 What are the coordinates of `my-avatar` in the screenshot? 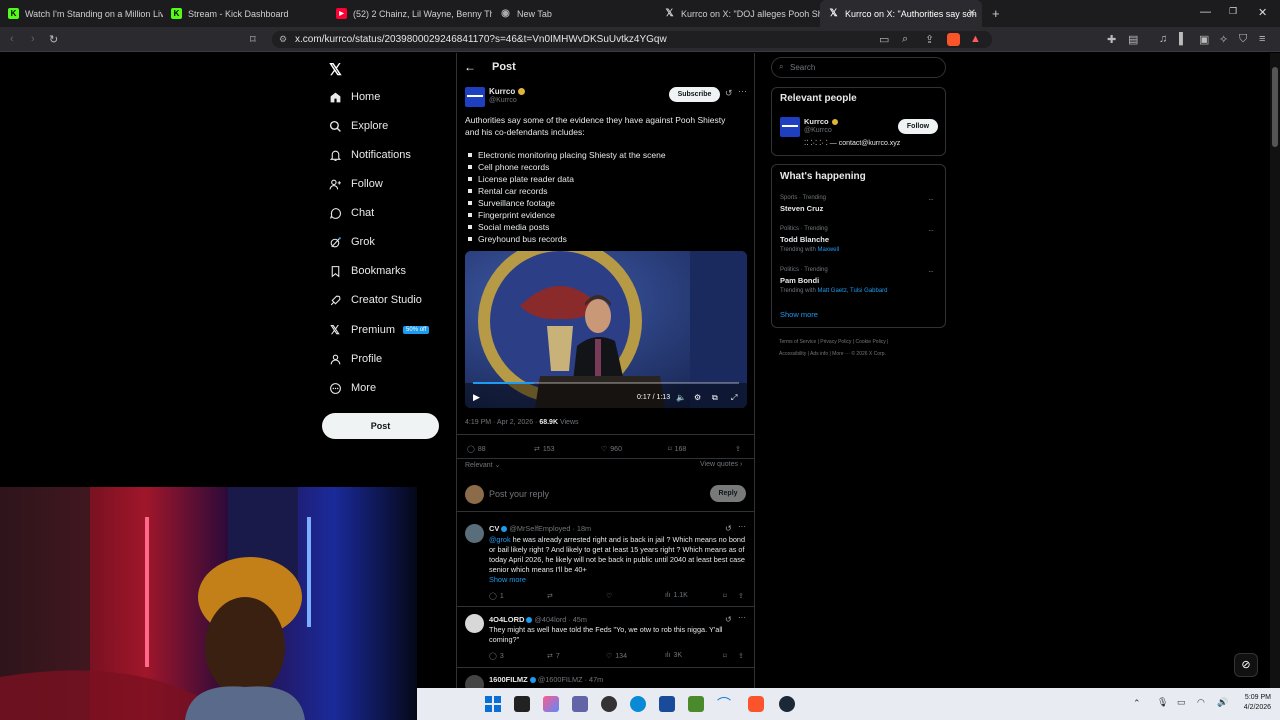 It's located at (474, 494).